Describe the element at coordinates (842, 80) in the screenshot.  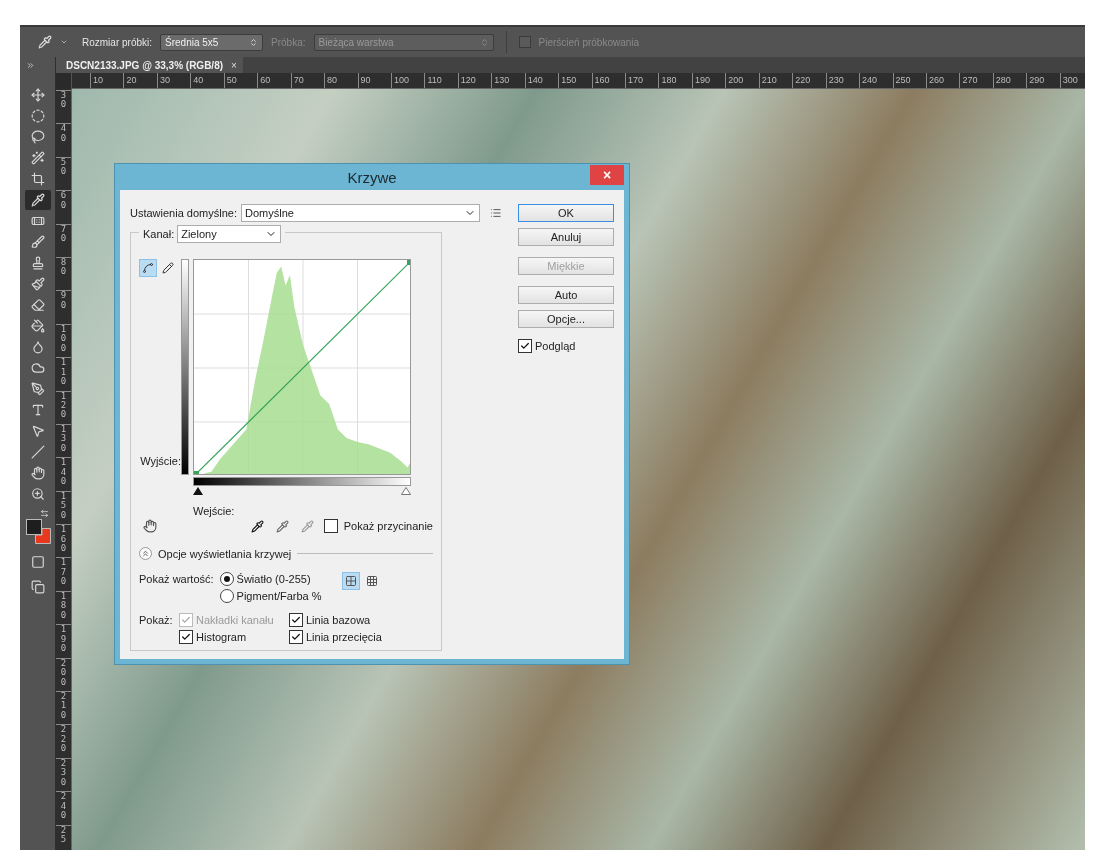
I see `ruler-label: 230` at that location.